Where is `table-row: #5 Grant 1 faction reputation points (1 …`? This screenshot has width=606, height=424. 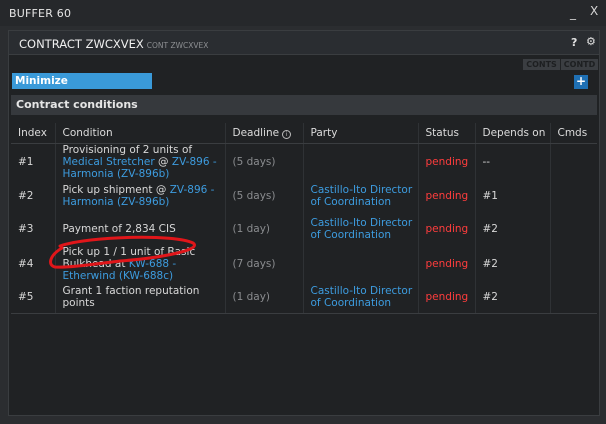 table-row: #5 Grant 1 faction reputation points (1 … is located at coordinates (304, 297).